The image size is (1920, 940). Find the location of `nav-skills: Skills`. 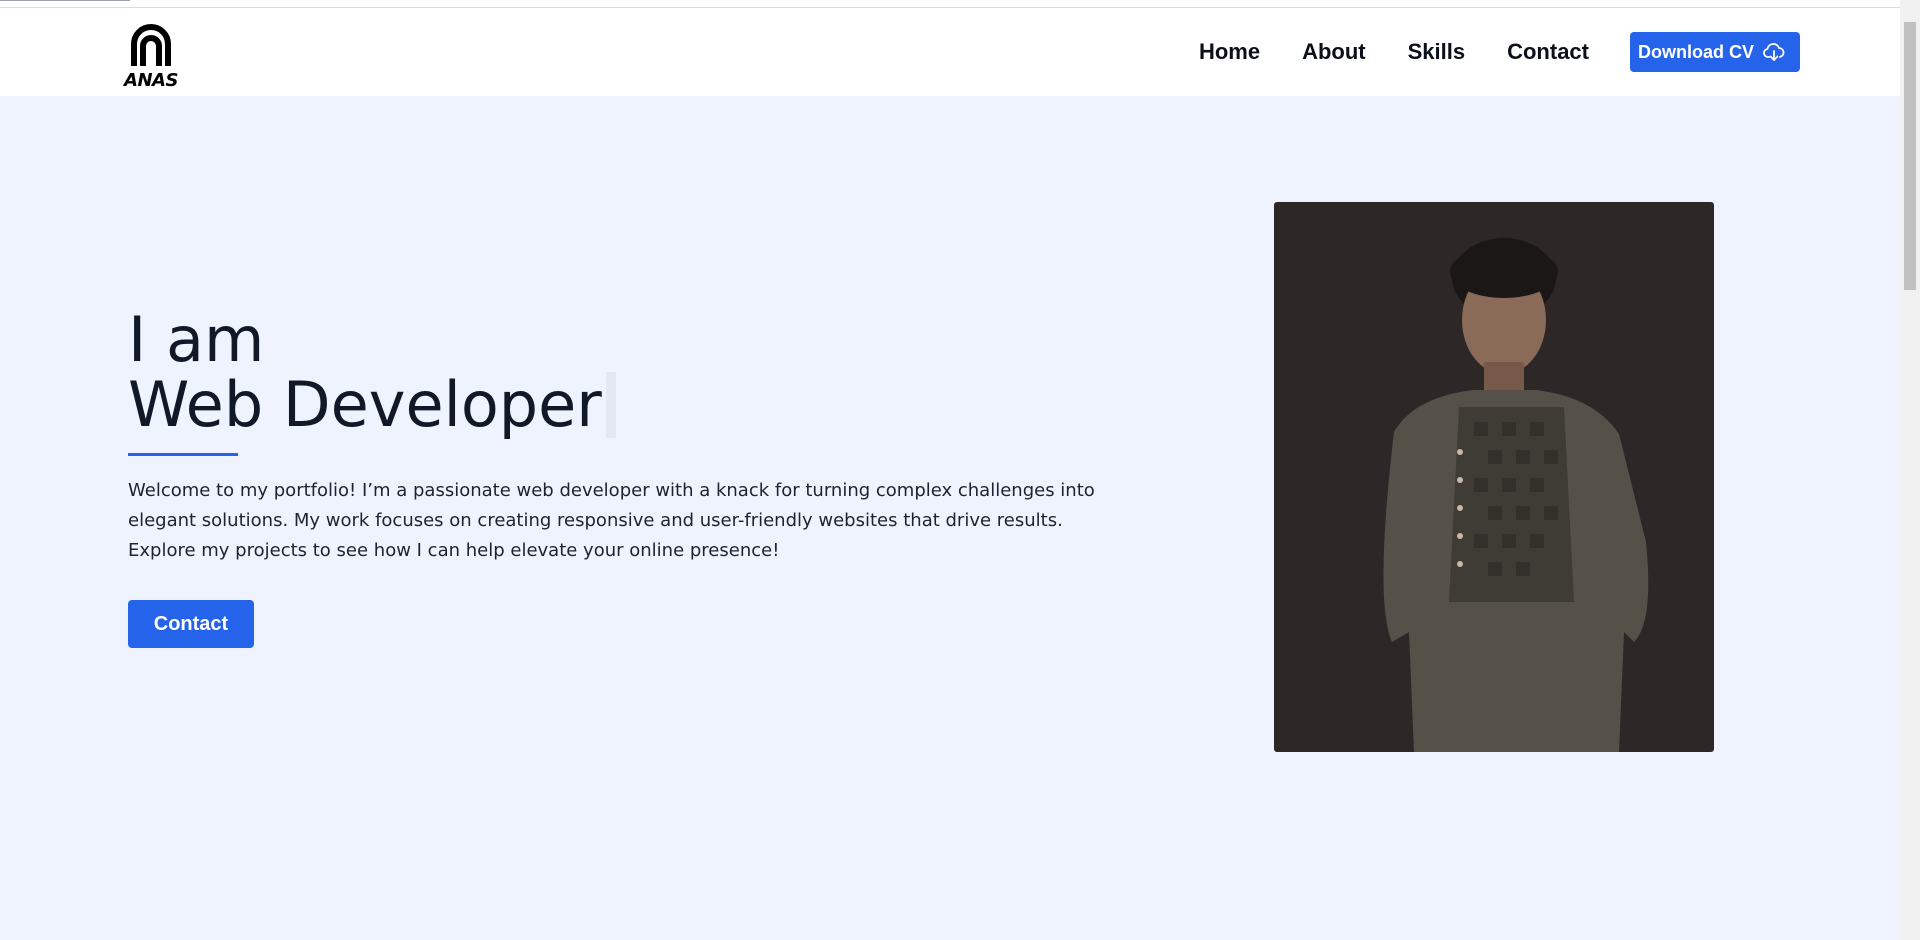

nav-skills: Skills is located at coordinates (1436, 52).